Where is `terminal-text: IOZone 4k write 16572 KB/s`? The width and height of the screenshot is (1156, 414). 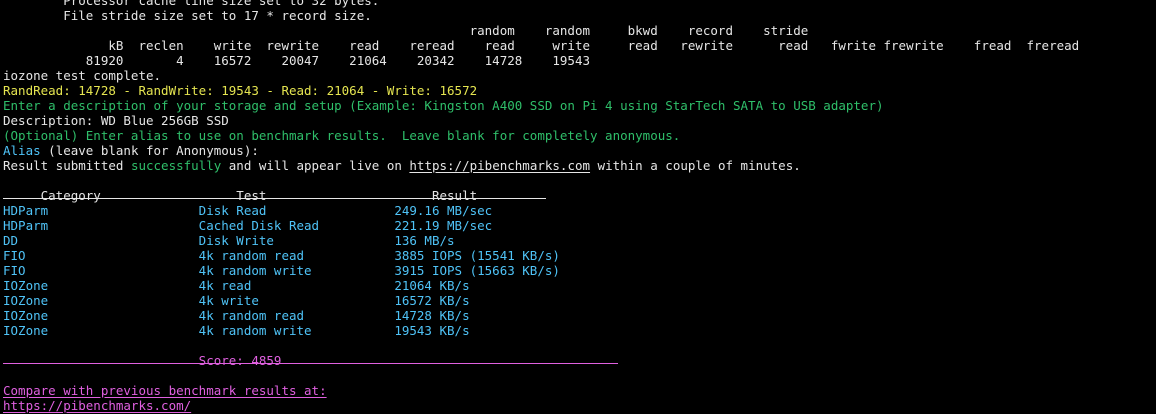
terminal-text: IOZone 4k write 16572 KB/s is located at coordinates (236, 300).